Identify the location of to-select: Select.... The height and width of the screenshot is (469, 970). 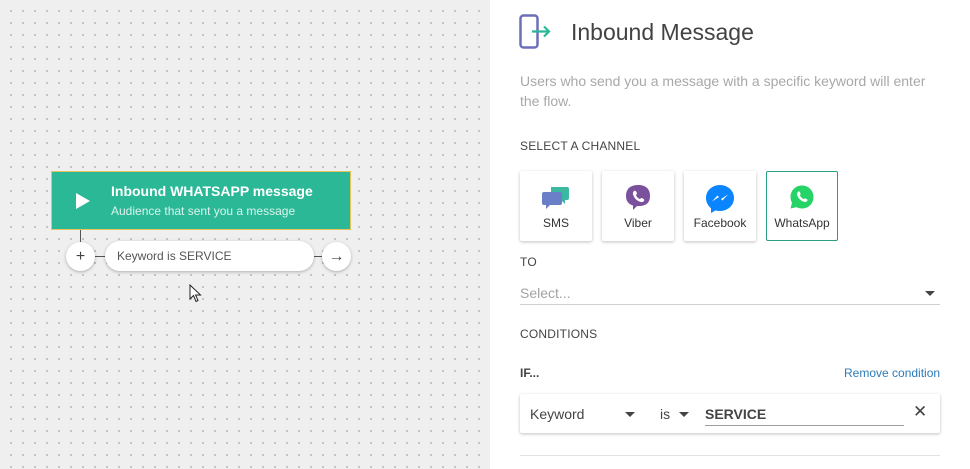
(730, 293).